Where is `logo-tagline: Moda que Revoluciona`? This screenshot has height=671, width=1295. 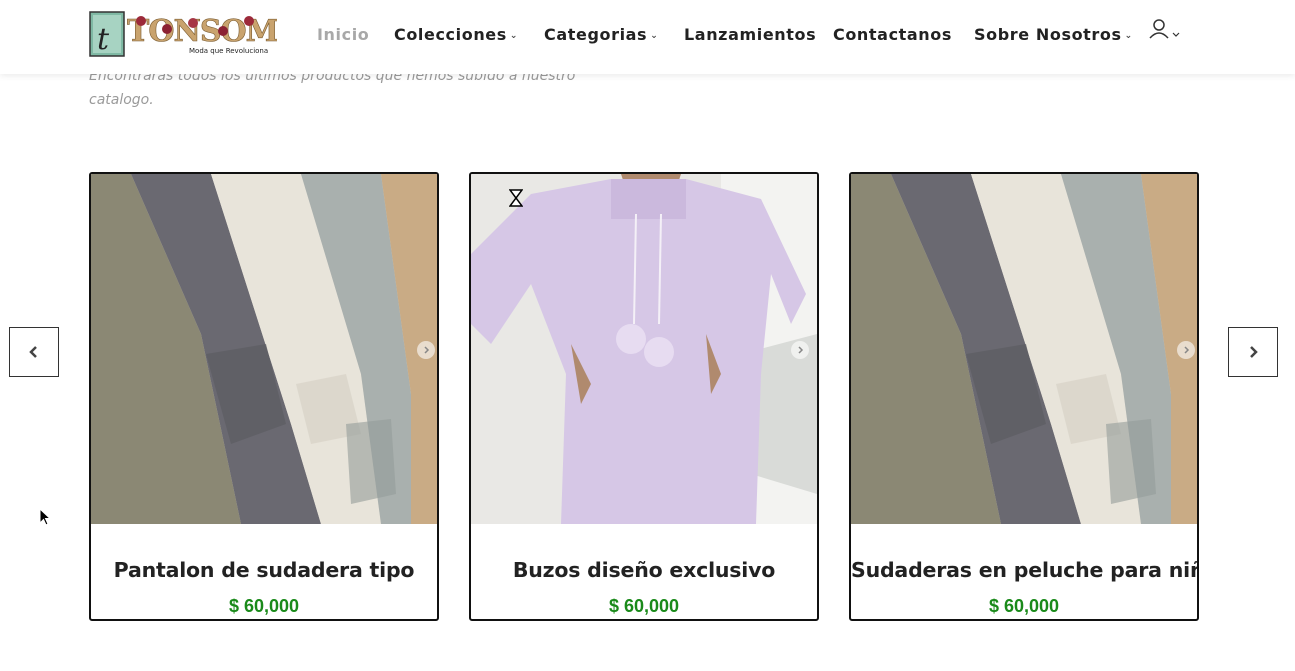 logo-tagline: Moda que Revoluciona is located at coordinates (228, 51).